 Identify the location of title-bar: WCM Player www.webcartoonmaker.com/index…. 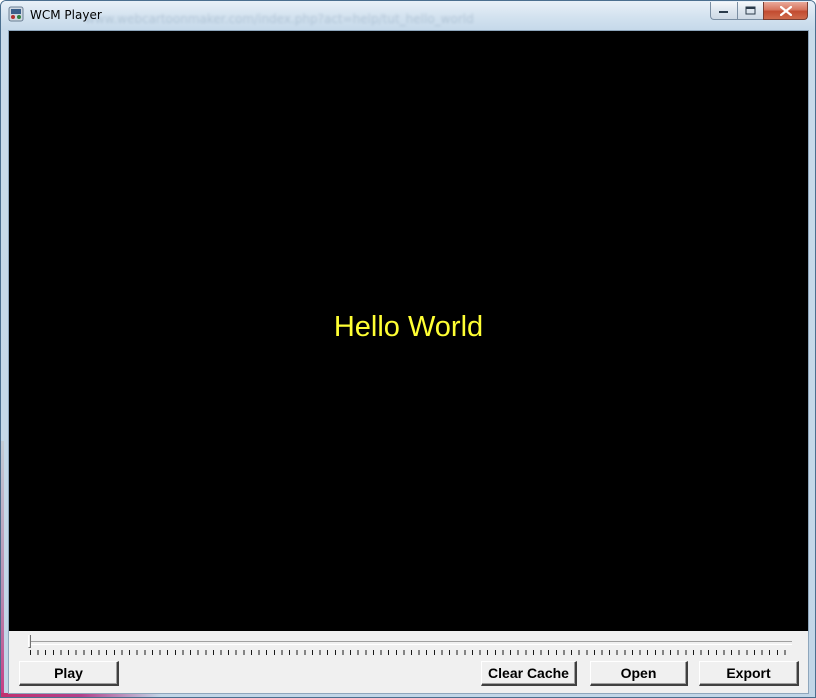
(408, 15).